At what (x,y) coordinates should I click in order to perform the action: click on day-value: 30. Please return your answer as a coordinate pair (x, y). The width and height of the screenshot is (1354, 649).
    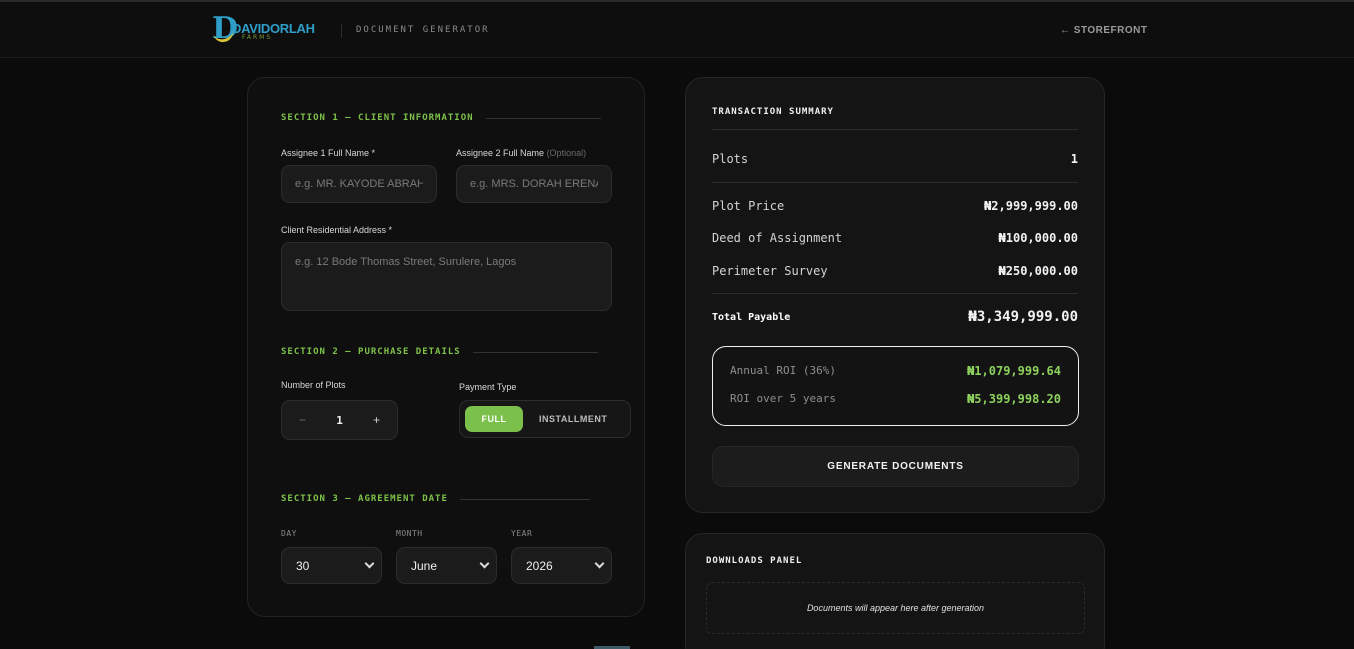
    Looking at the image, I should click on (303, 565).